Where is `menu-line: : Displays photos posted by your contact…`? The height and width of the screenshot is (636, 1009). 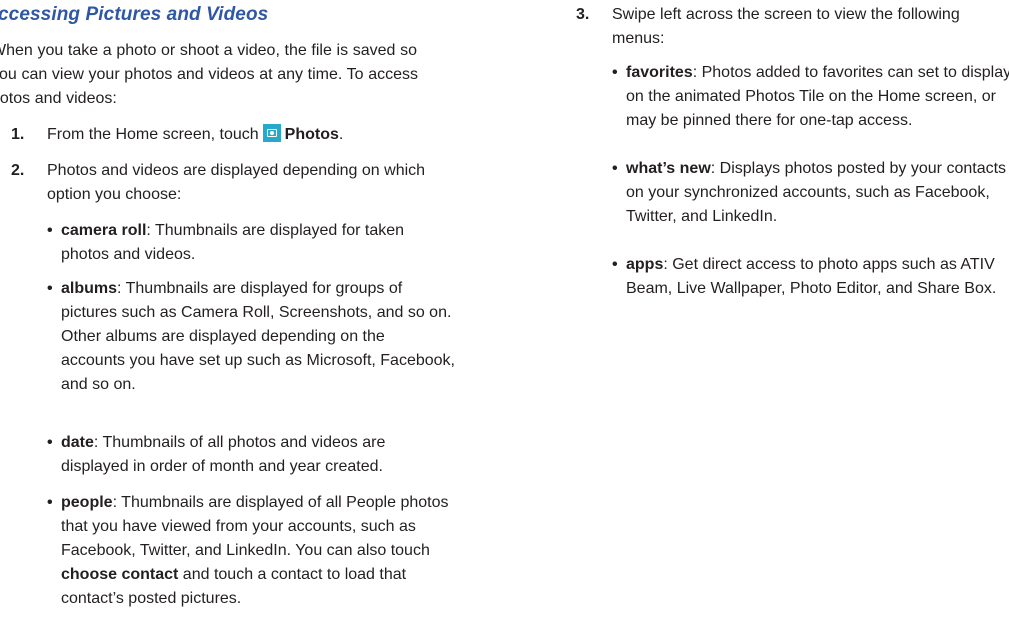 menu-line: : Displays photos posted by your contact… is located at coordinates (858, 168).